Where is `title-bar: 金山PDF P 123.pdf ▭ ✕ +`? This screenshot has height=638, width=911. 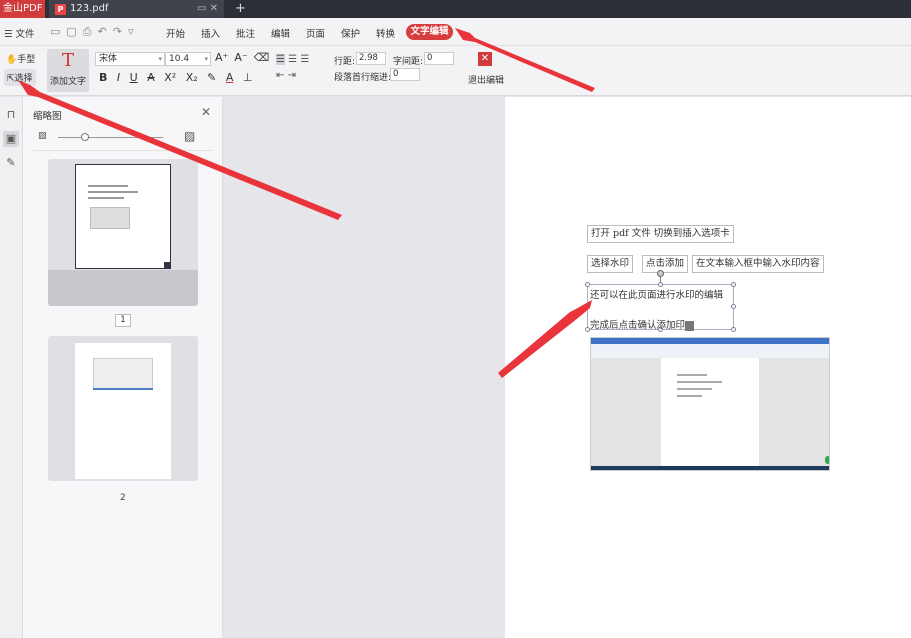 title-bar: 金山PDF P 123.pdf ▭ ✕ + is located at coordinates (455, 9).